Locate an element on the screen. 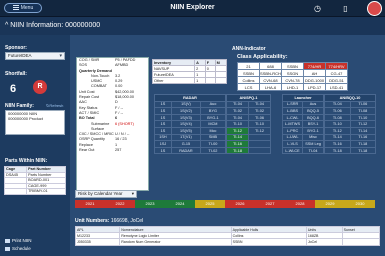  table-row: L-PRC BYG-1 is located at coordinates (302, 130).